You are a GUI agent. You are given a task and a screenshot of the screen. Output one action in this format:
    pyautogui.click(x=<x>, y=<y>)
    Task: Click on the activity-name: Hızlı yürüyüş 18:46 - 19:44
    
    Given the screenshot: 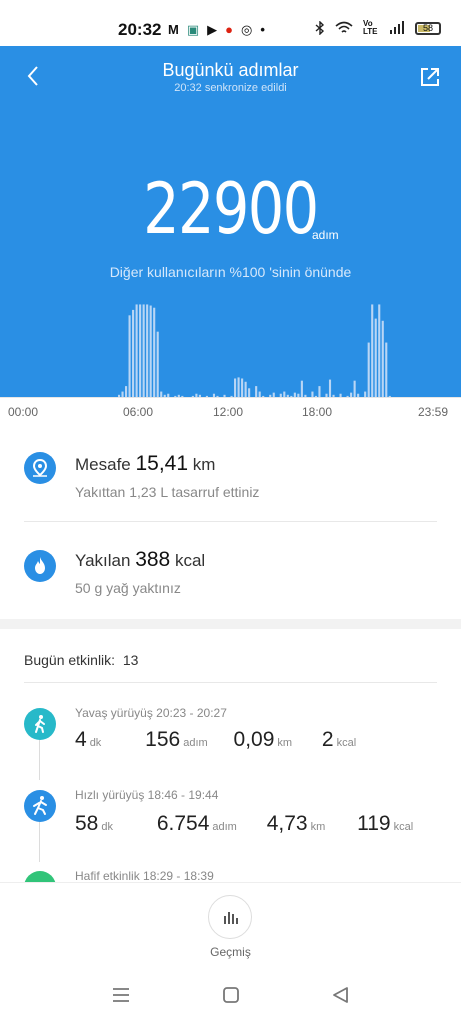 What is the action you would take?
    pyautogui.click(x=147, y=795)
    